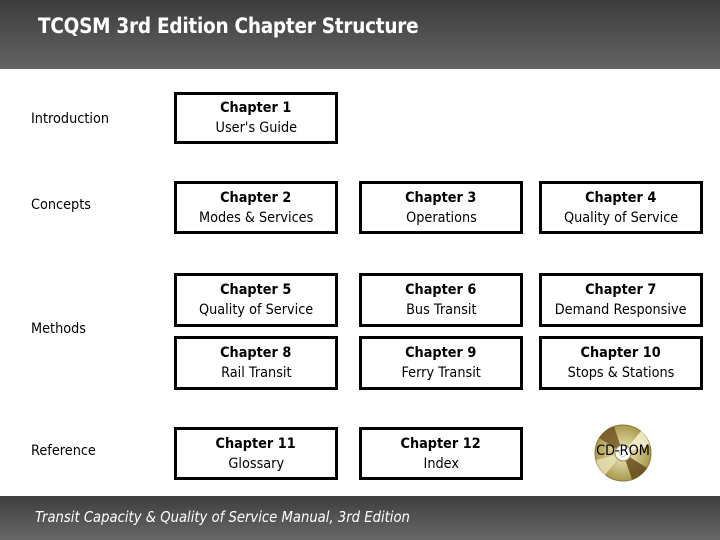  Describe the element at coordinates (441, 300) in the screenshot. I see `chapter-box-6: Chapter 6 Bus Transit` at that location.